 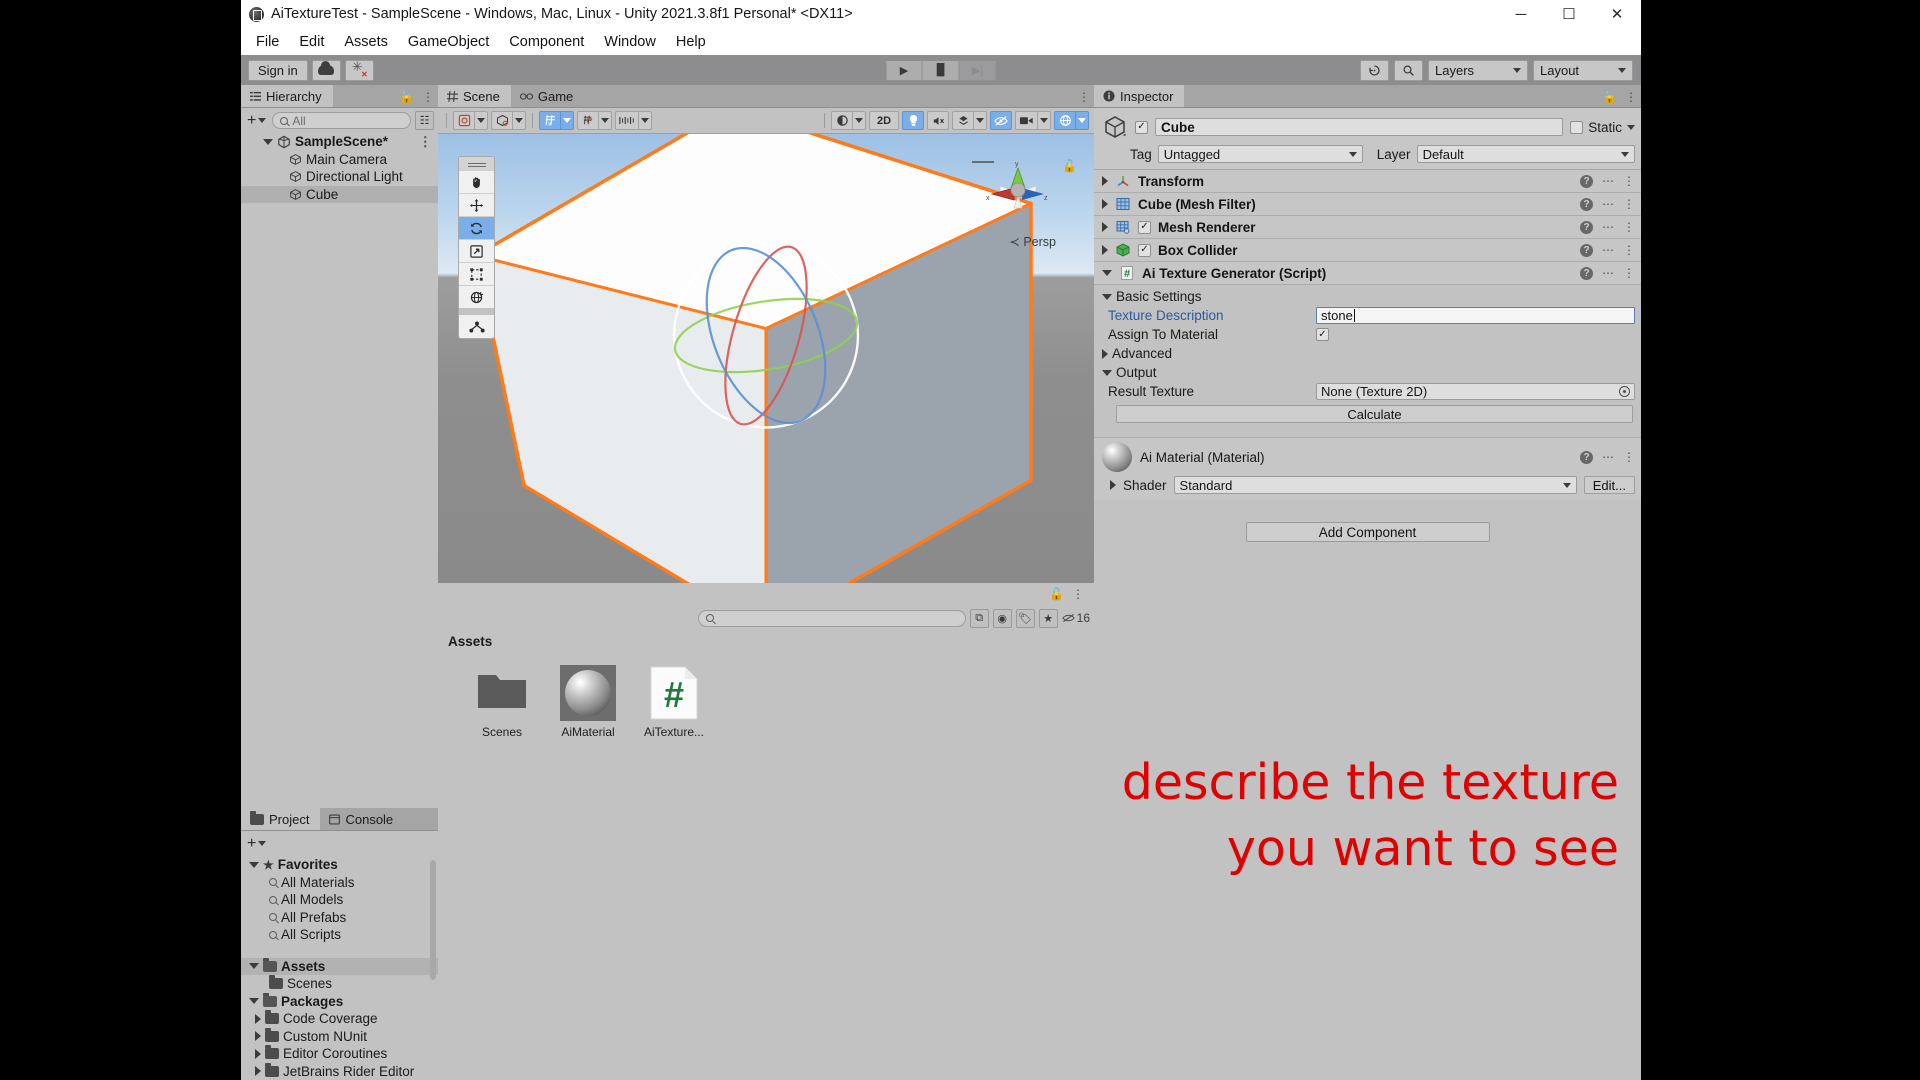 I want to click on toggle-fx-button, so click(x=963, y=120).